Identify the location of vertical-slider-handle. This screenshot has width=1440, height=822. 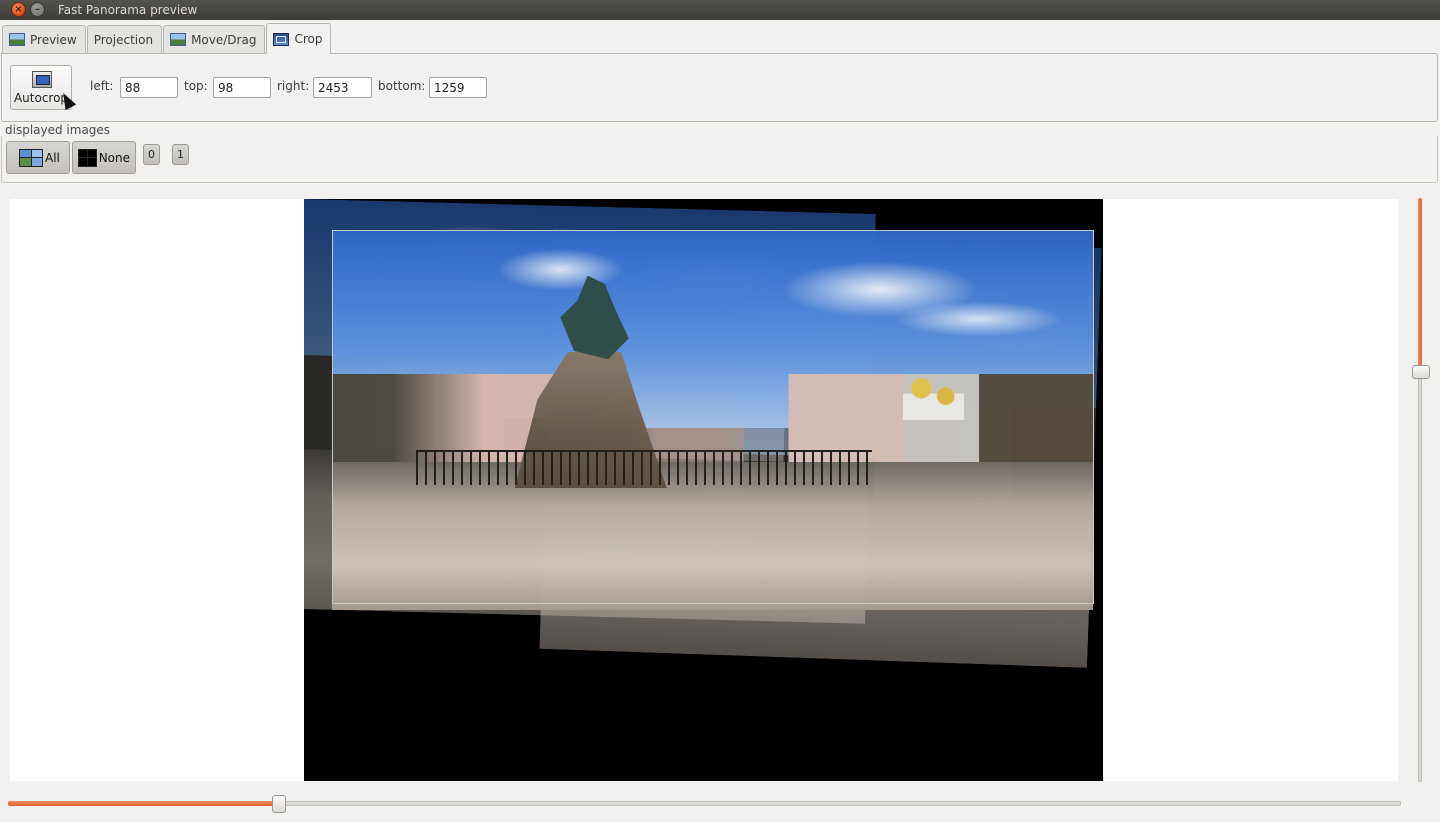
(1421, 372).